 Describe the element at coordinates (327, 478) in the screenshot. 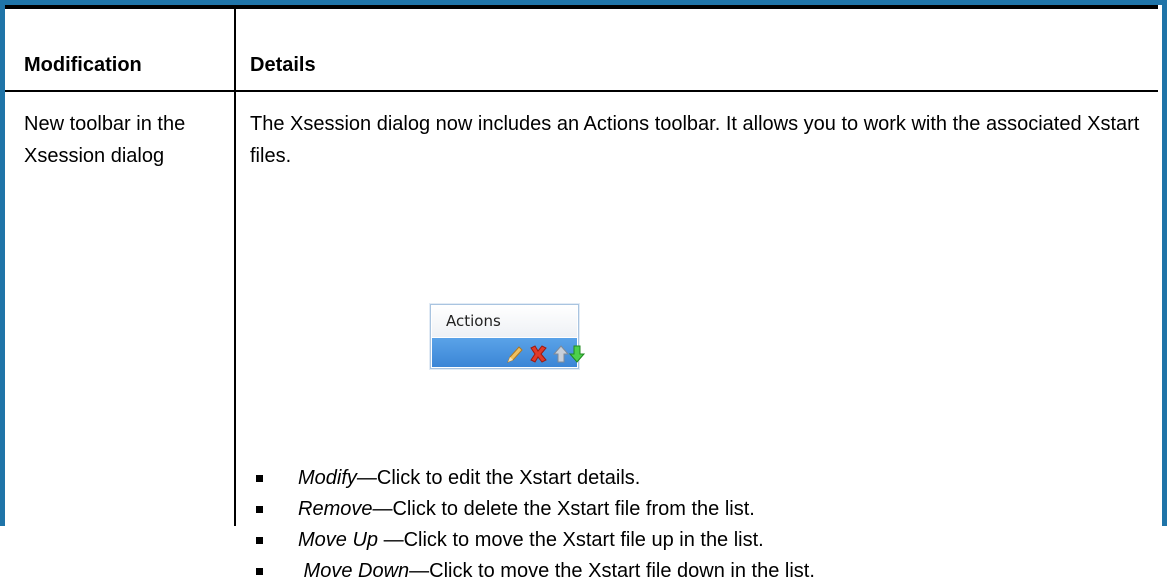

I see `bullet-term: Modify` at that location.